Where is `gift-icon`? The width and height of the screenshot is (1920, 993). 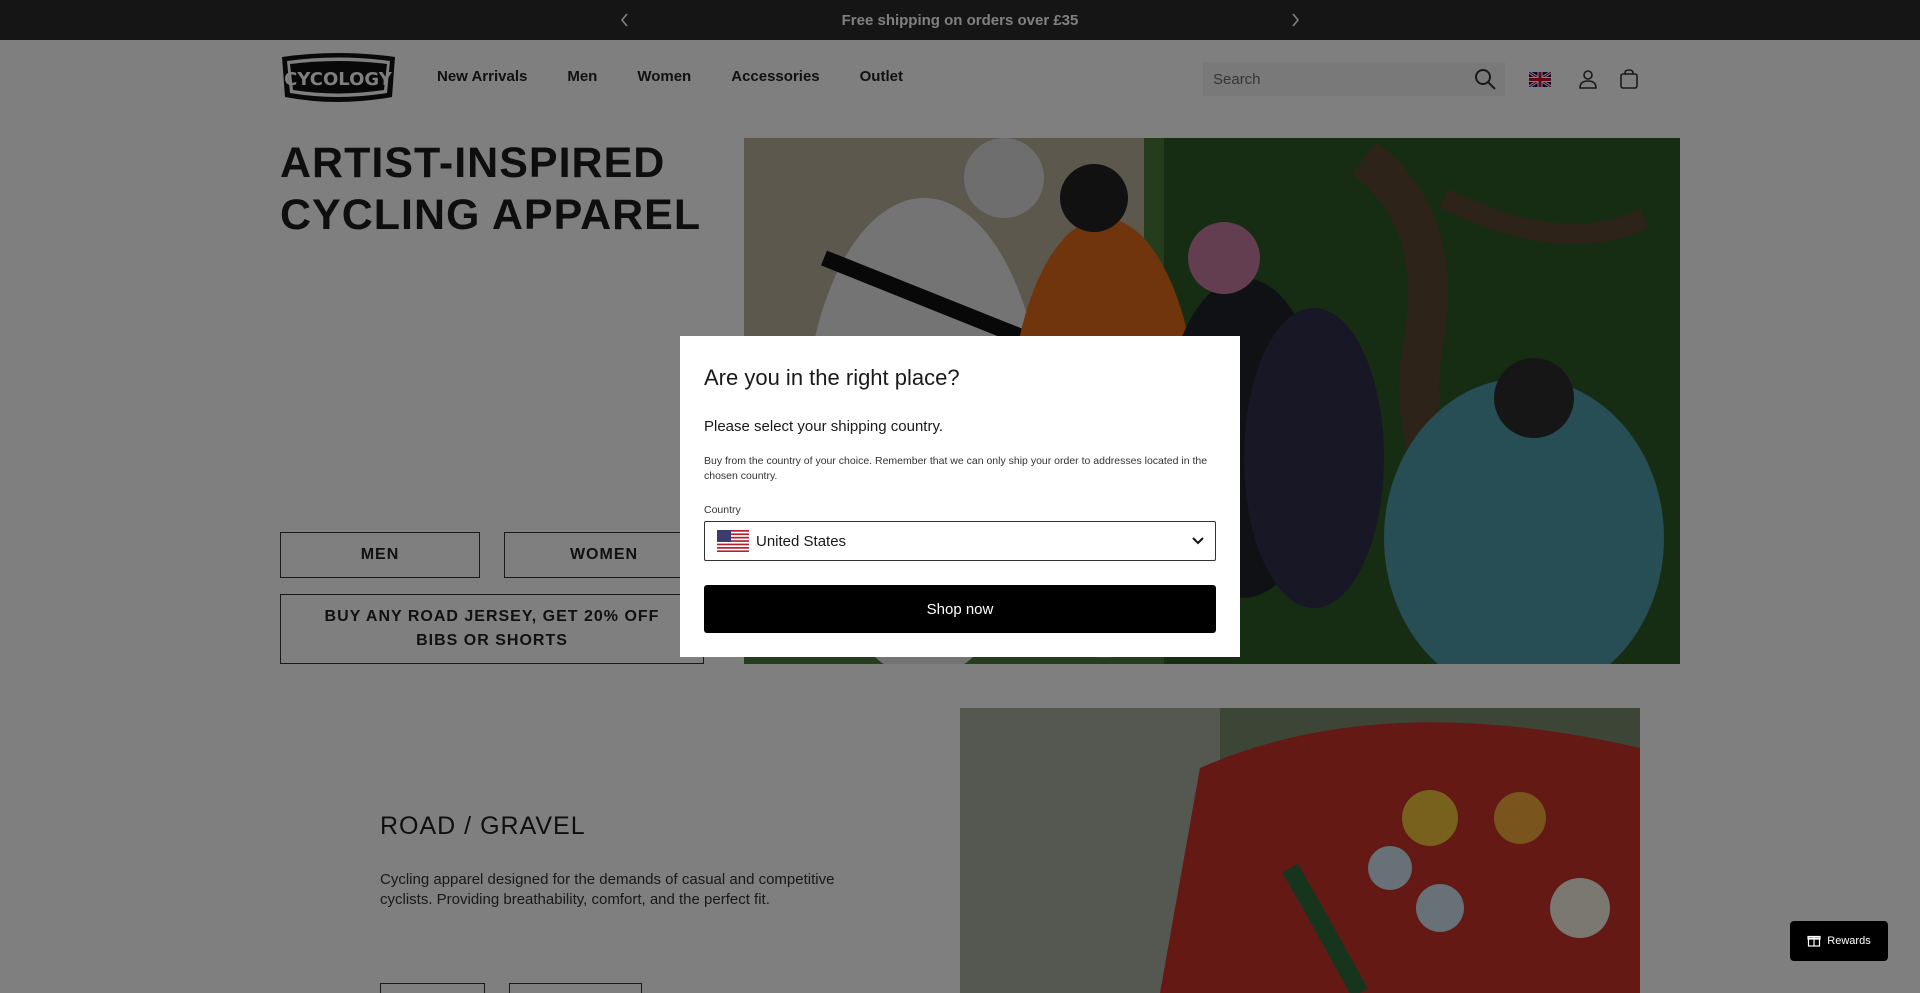 gift-icon is located at coordinates (1814, 941).